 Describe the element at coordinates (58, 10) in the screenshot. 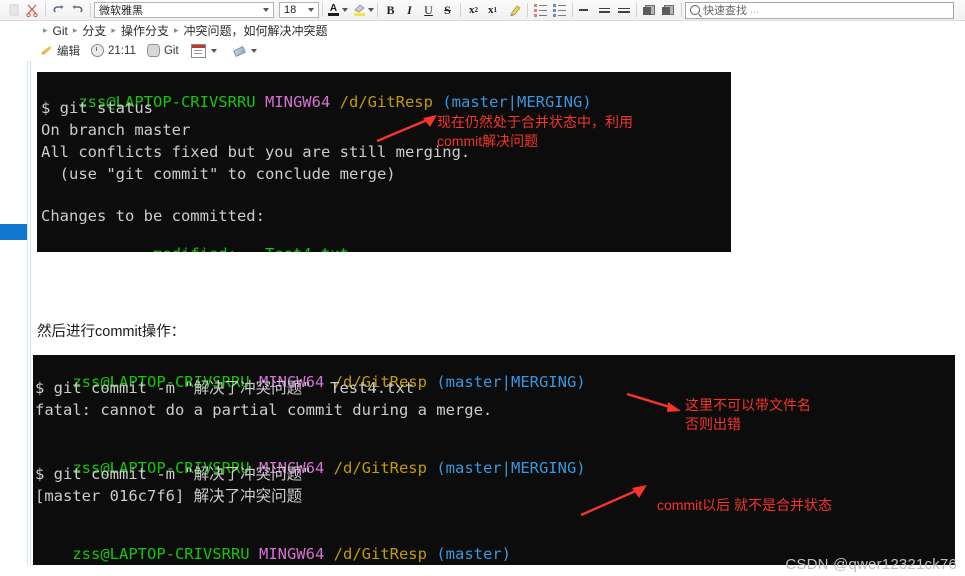

I see `undo-icon` at that location.